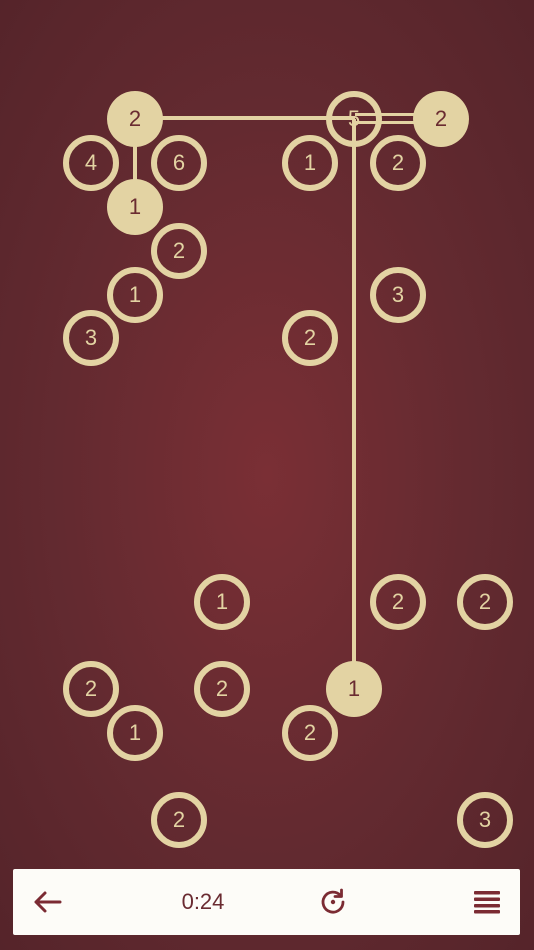 This screenshot has height=950, width=534. Describe the element at coordinates (354, 404) in the screenshot. I see `bridge-single-vertical-right` at that location.